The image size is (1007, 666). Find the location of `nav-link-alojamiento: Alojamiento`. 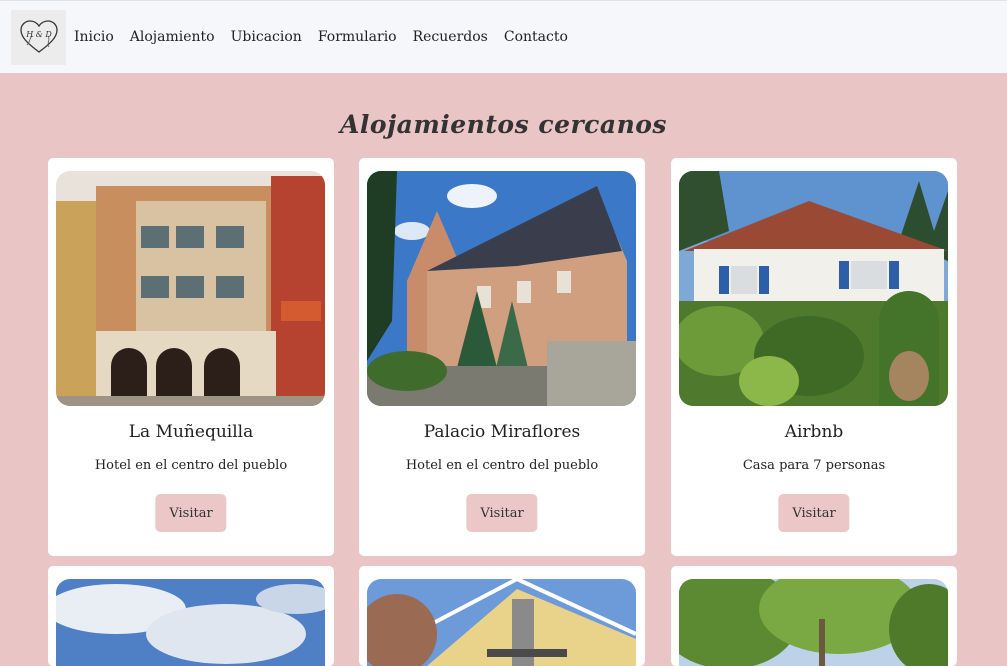

nav-link-alojamiento: Alojamiento is located at coordinates (172, 37).